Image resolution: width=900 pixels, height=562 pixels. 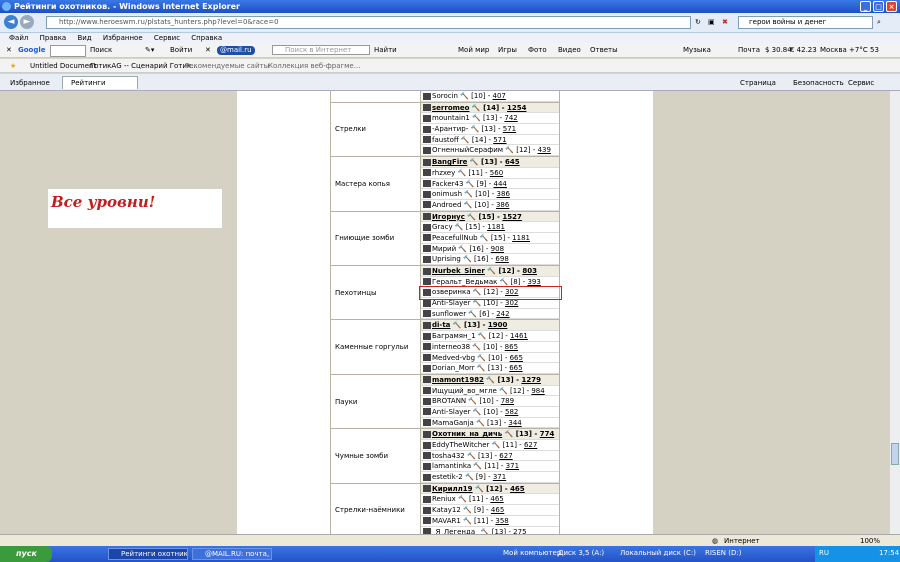 I want to click on answers-link: Ответы, so click(x=604, y=50).